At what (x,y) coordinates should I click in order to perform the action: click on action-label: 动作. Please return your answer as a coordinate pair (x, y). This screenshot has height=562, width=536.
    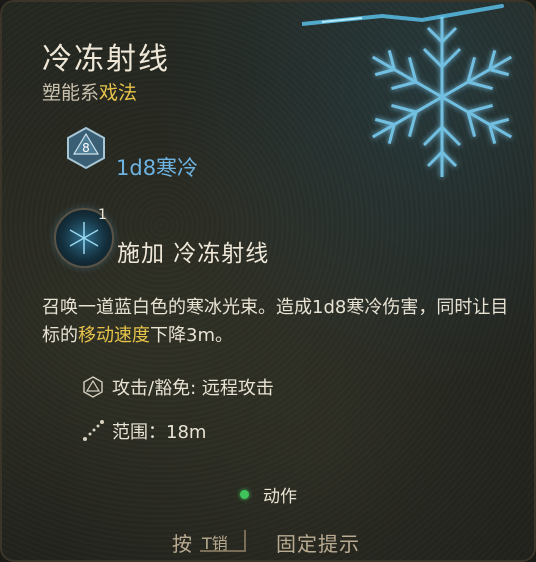
    Looking at the image, I should click on (280, 497).